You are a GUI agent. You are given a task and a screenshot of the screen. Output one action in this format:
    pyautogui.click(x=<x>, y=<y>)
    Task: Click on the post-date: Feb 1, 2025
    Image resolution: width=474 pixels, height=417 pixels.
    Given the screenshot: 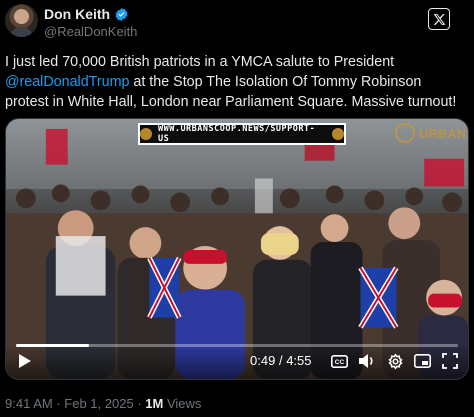 What is the action you would take?
    pyautogui.click(x=98, y=403)
    